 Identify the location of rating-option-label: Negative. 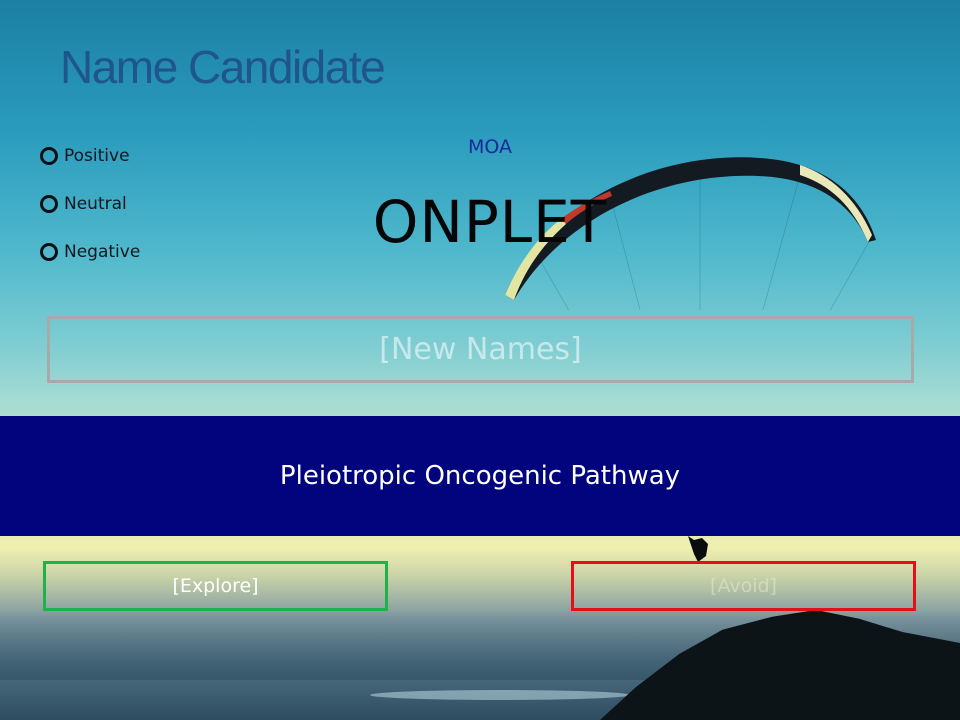
(102, 252).